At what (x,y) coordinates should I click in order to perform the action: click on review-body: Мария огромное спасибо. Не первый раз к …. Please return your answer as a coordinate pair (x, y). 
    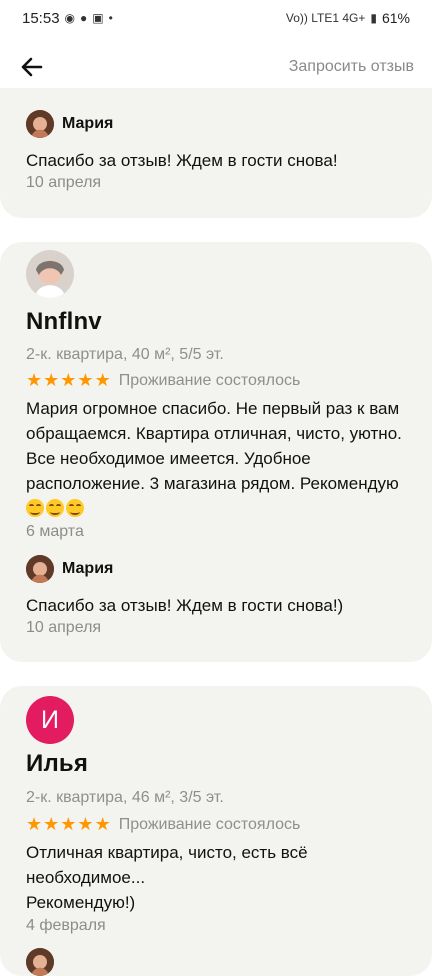
    Looking at the image, I should click on (214, 446).